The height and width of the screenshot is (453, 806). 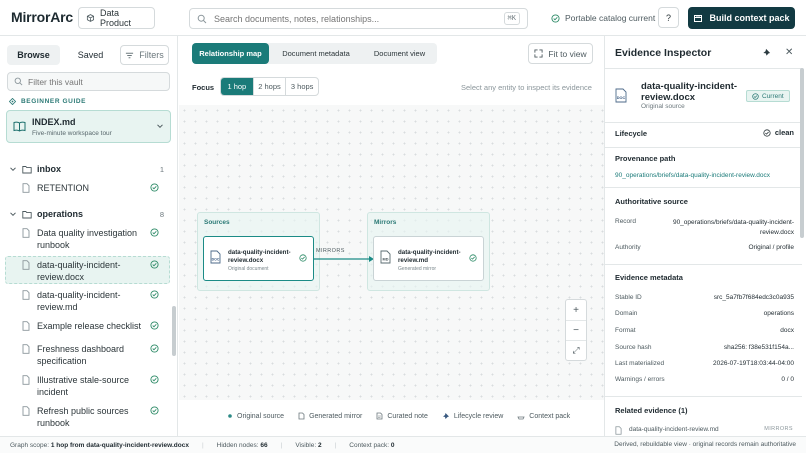 I want to click on list-item-label: Example release checklist, so click(x=89, y=326).